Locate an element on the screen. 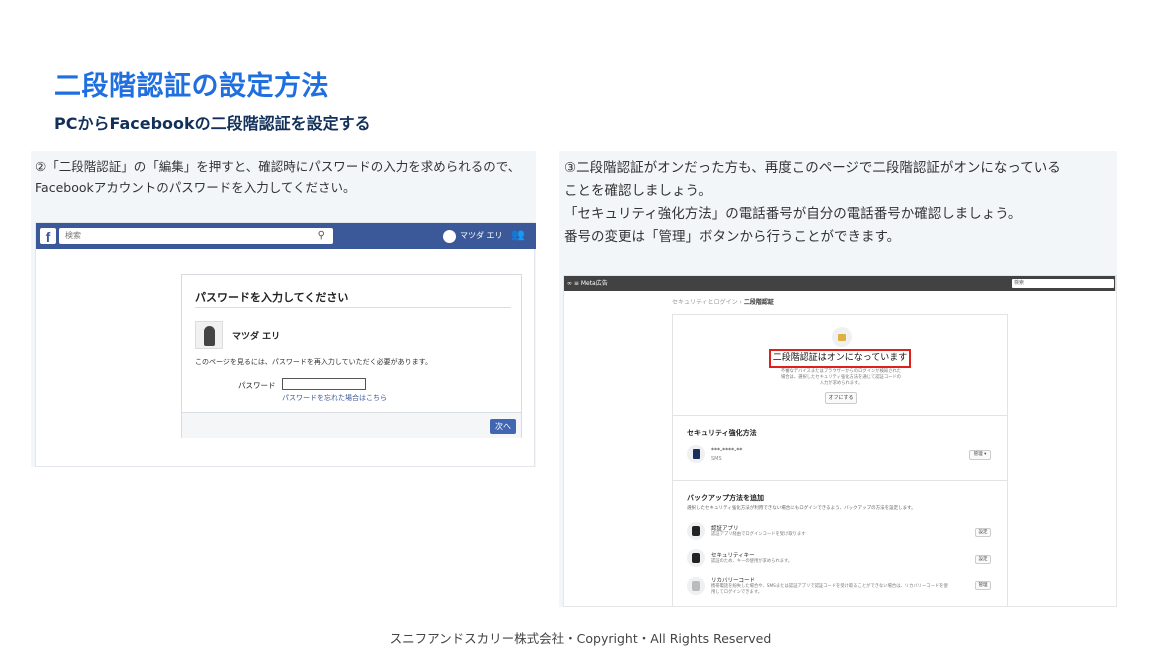 This screenshot has height=658, width=1161. phone-icon is located at coordinates (696, 454).